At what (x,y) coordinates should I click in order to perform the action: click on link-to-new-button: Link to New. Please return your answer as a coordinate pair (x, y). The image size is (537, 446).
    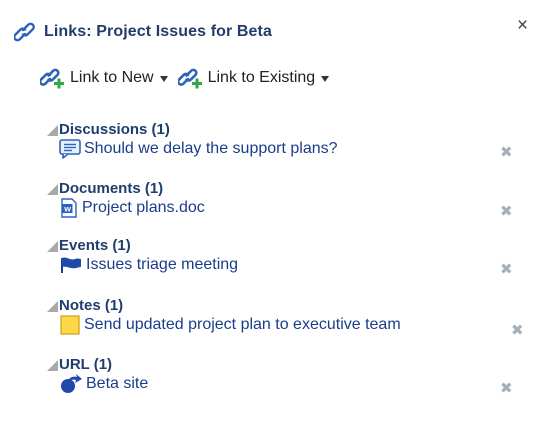
    Looking at the image, I should click on (104, 78).